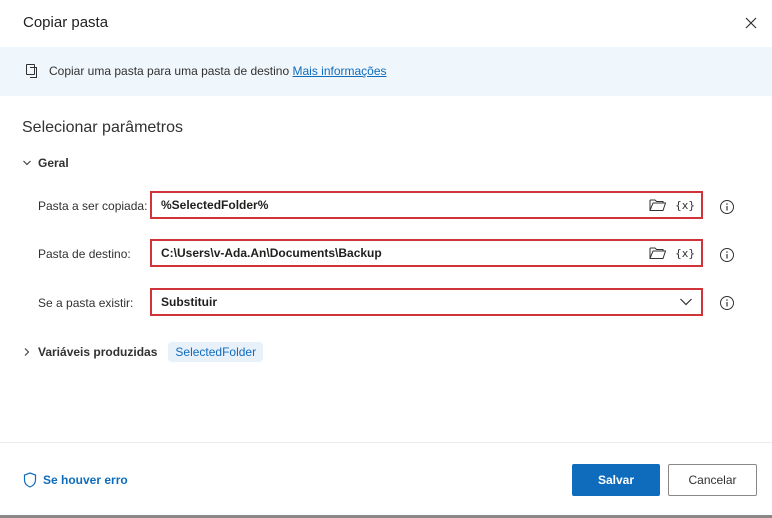 This screenshot has width=772, height=518. What do you see at coordinates (84, 254) in the screenshot?
I see `destination-folder-label: Pasta de destino:` at bounding box center [84, 254].